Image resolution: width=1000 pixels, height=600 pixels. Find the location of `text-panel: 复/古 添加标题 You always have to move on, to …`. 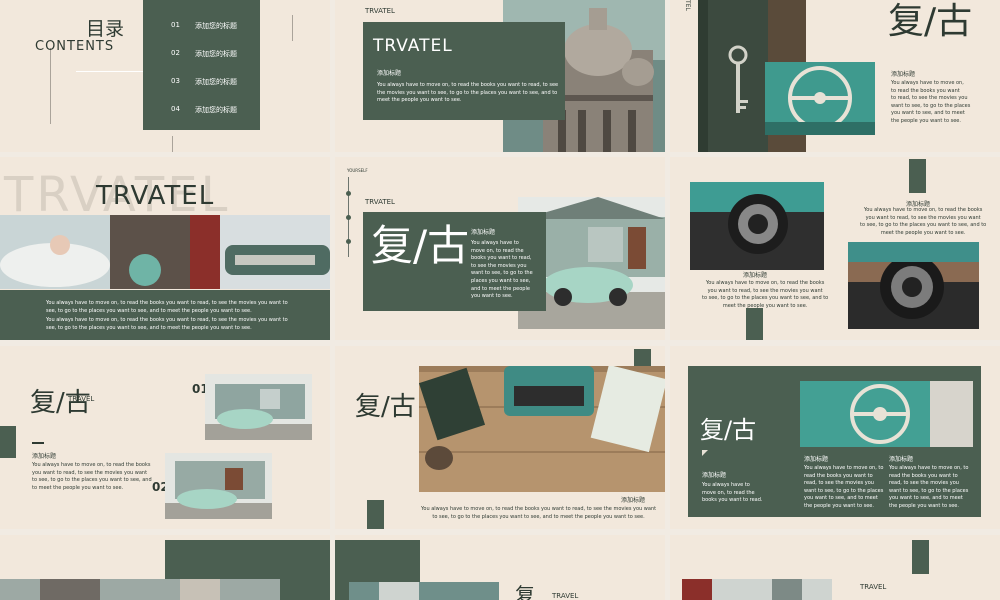

text-panel: 复/古 添加标题 You always have to move on, to … is located at coordinates (454, 261).